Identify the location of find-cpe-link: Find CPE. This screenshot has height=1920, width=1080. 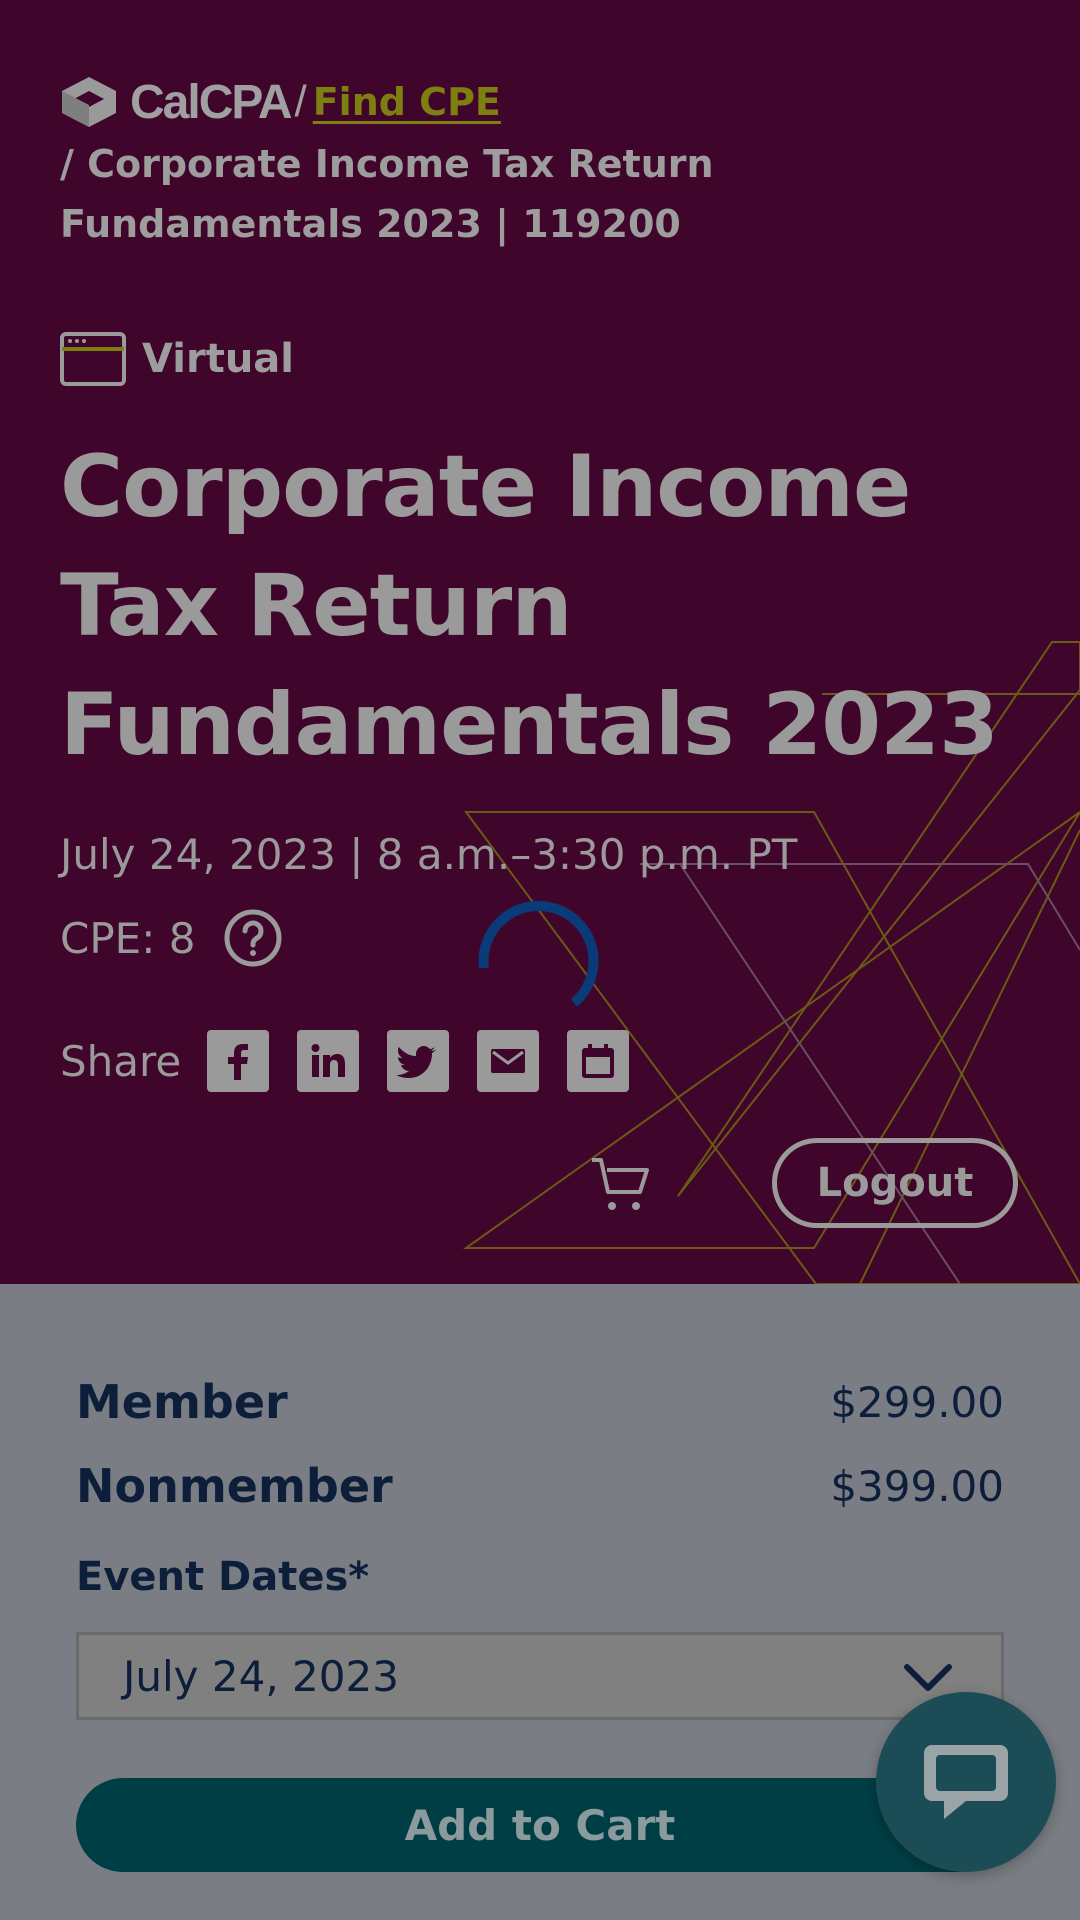
(407, 102).